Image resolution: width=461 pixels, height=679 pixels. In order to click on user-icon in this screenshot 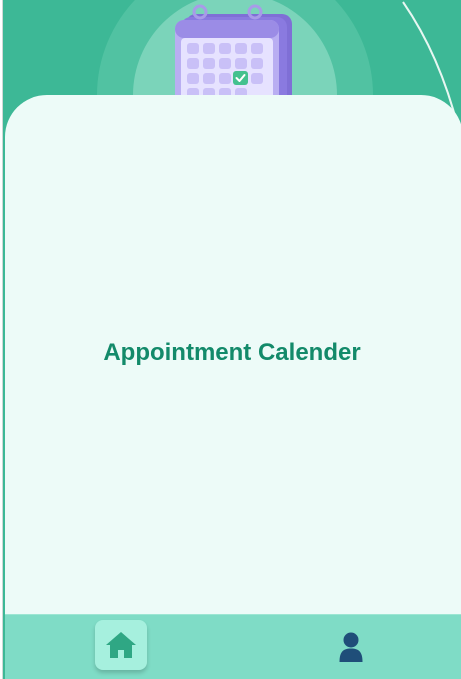, I will do `click(351, 647)`.